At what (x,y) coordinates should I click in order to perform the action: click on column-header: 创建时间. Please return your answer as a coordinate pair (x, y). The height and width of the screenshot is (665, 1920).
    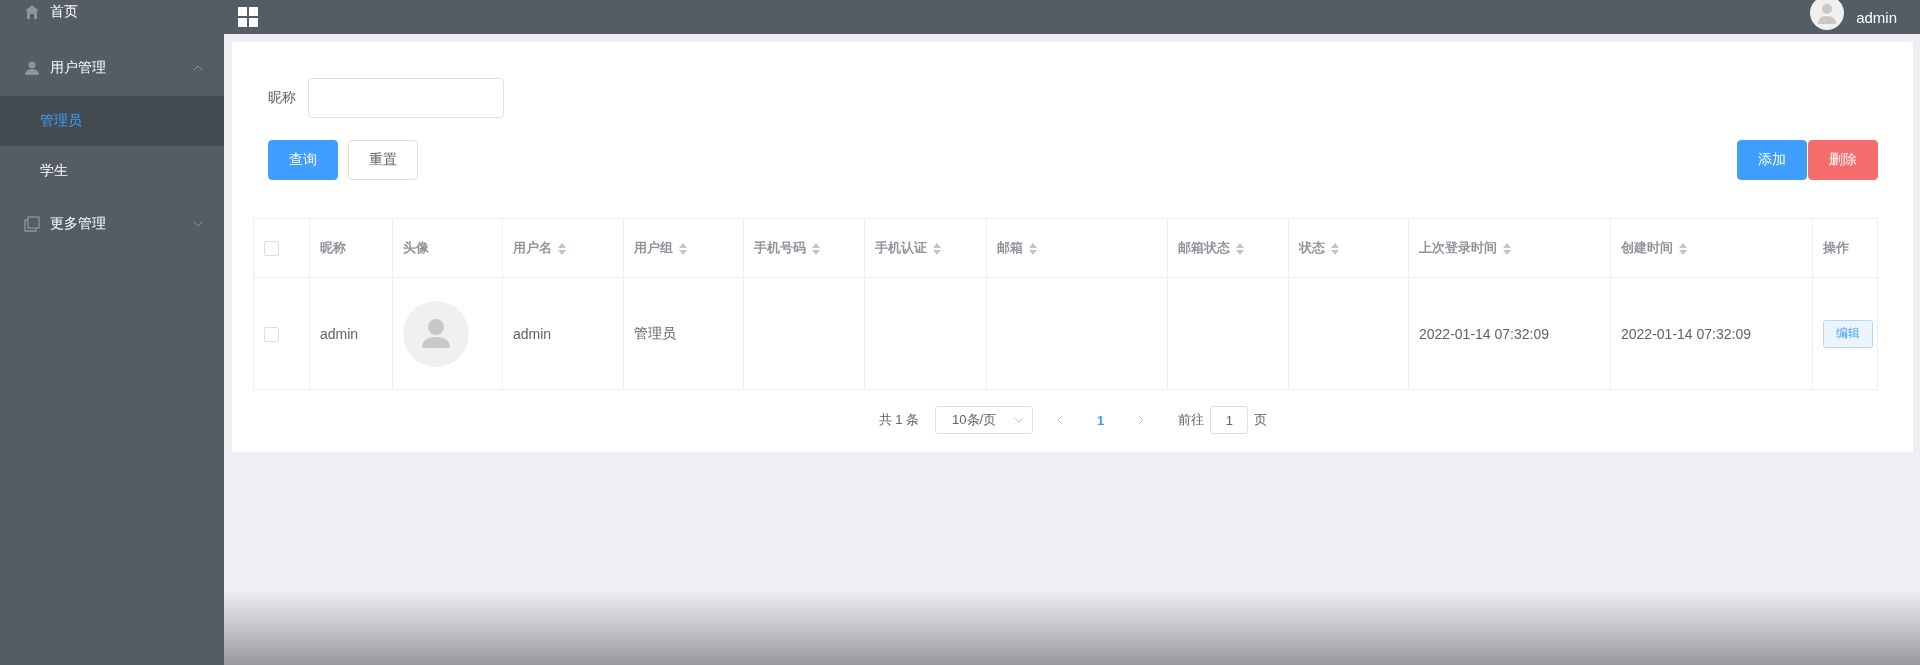
    Looking at the image, I should click on (1654, 247).